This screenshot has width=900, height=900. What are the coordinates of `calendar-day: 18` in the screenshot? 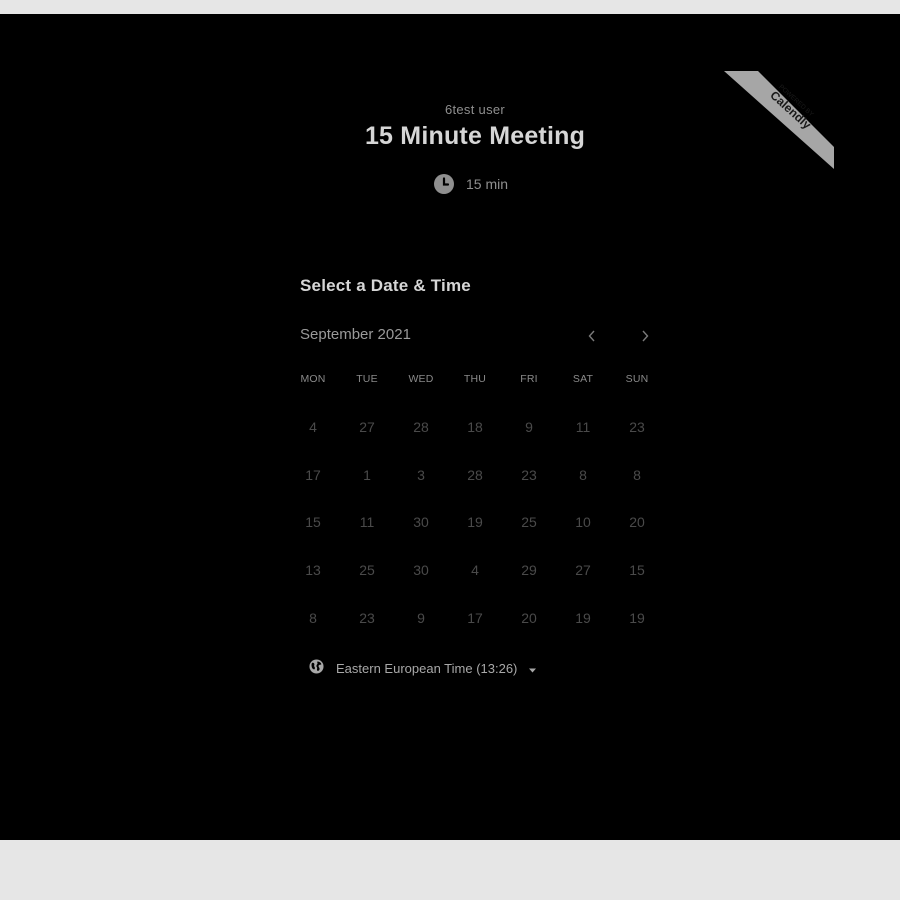 It's located at (475, 427).